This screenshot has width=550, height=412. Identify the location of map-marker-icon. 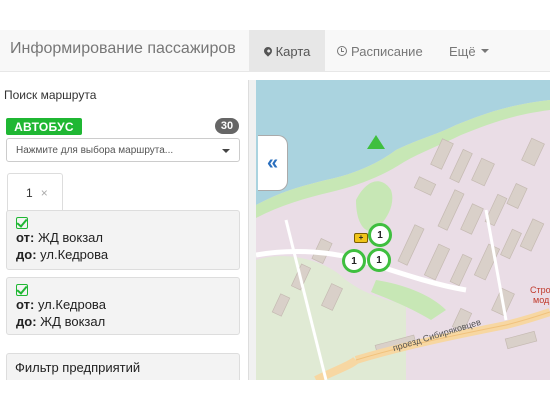
(267, 51).